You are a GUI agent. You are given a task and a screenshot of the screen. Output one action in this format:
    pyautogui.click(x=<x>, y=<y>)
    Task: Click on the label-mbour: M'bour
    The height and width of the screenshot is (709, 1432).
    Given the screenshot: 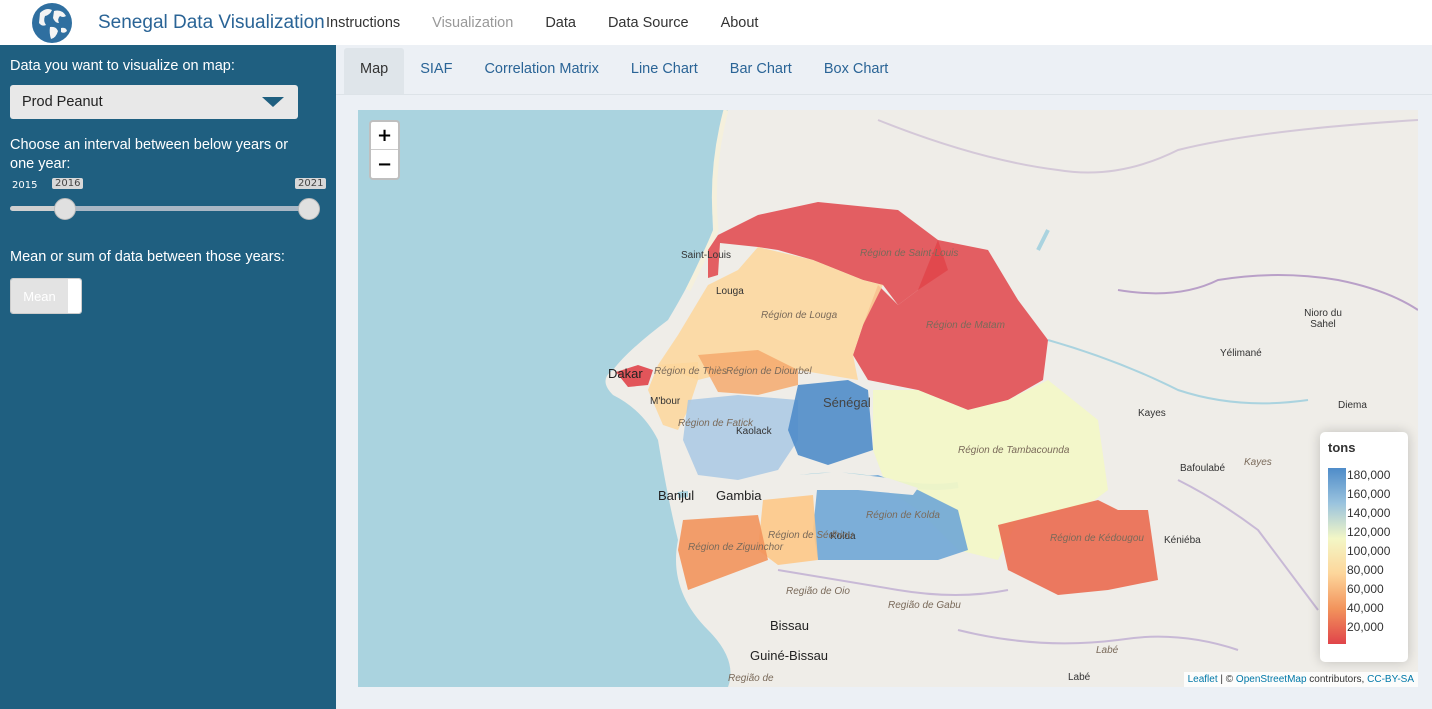 What is the action you would take?
    pyautogui.click(x=665, y=401)
    